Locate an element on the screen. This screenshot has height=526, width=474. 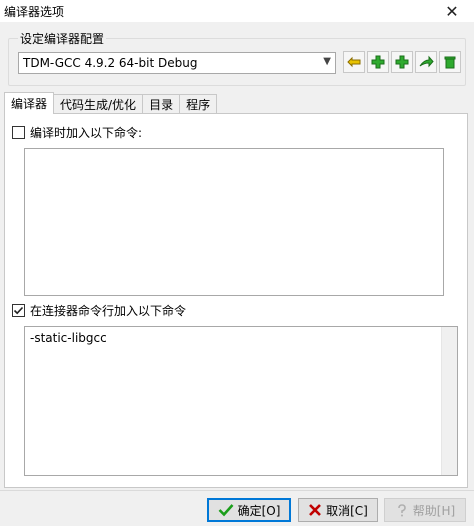
config-group-label: 设定编译器配置 is located at coordinates (62, 38).